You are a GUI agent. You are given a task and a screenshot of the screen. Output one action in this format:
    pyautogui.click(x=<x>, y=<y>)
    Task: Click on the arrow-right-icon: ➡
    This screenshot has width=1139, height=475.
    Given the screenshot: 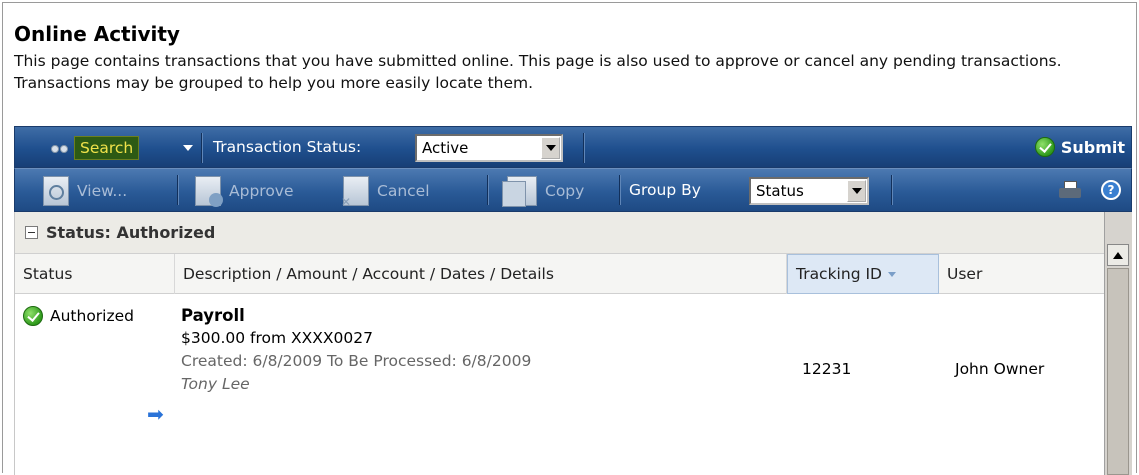 What is the action you would take?
    pyautogui.click(x=155, y=414)
    